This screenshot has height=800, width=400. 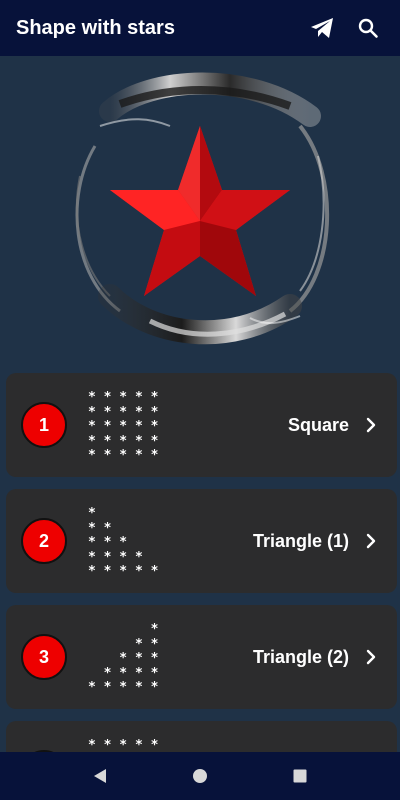 I want to click on telegram-send-icon, so click(x=322, y=28).